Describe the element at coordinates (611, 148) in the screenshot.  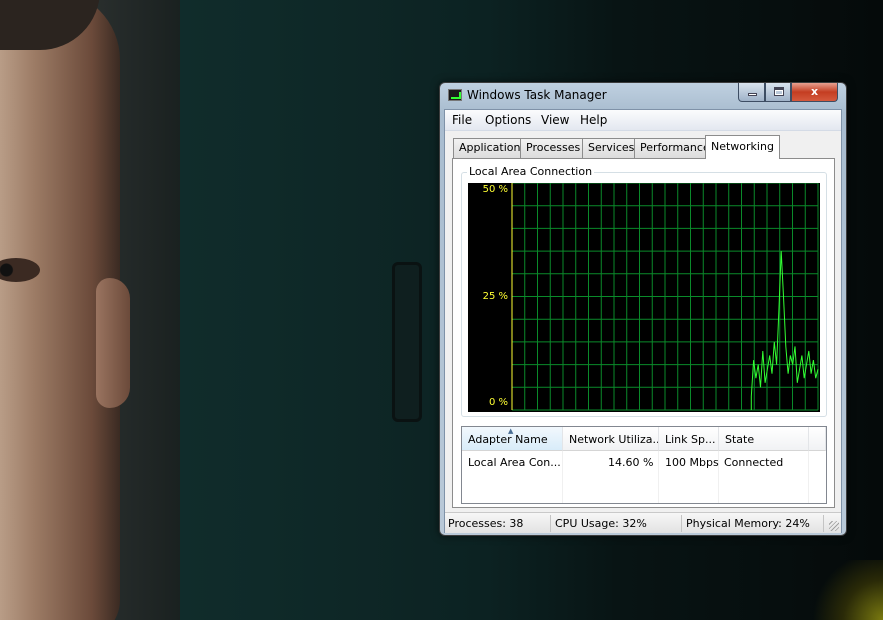
I see `tab-services: Services` at that location.